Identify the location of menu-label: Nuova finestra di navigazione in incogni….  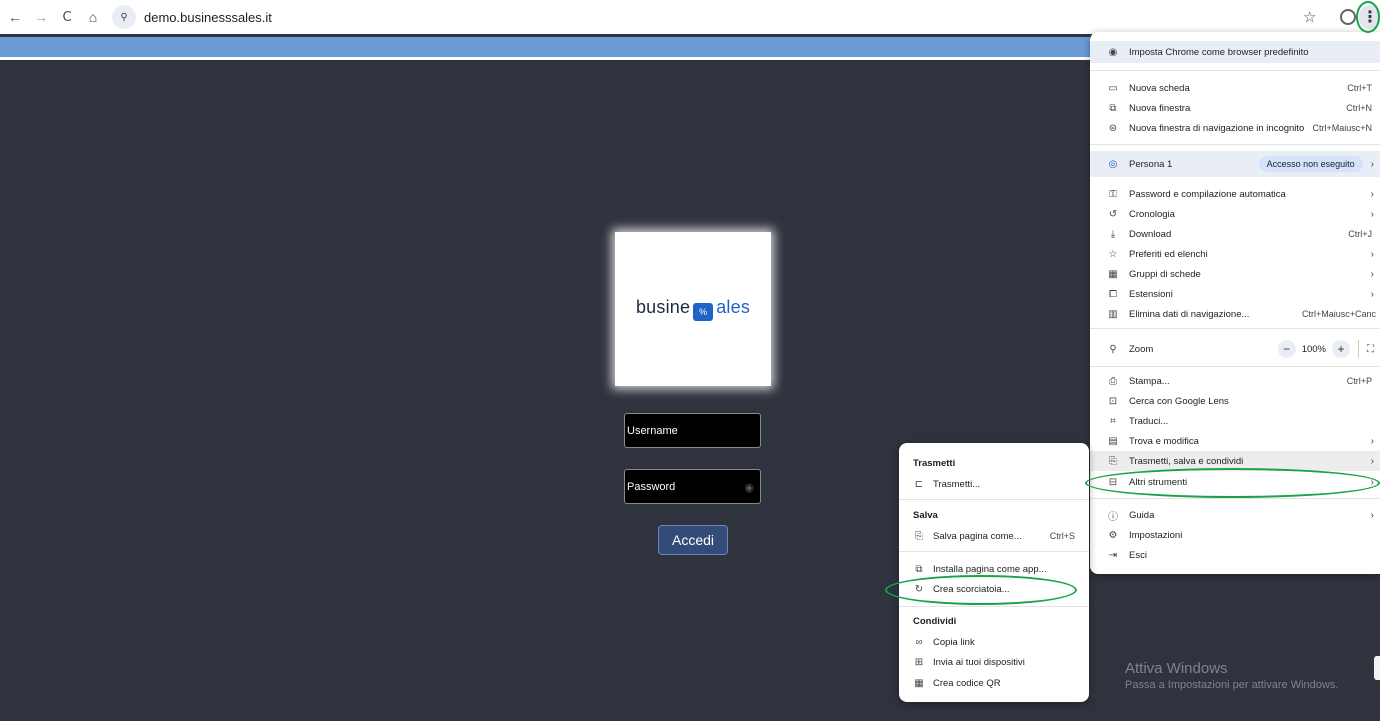
(1217, 128).